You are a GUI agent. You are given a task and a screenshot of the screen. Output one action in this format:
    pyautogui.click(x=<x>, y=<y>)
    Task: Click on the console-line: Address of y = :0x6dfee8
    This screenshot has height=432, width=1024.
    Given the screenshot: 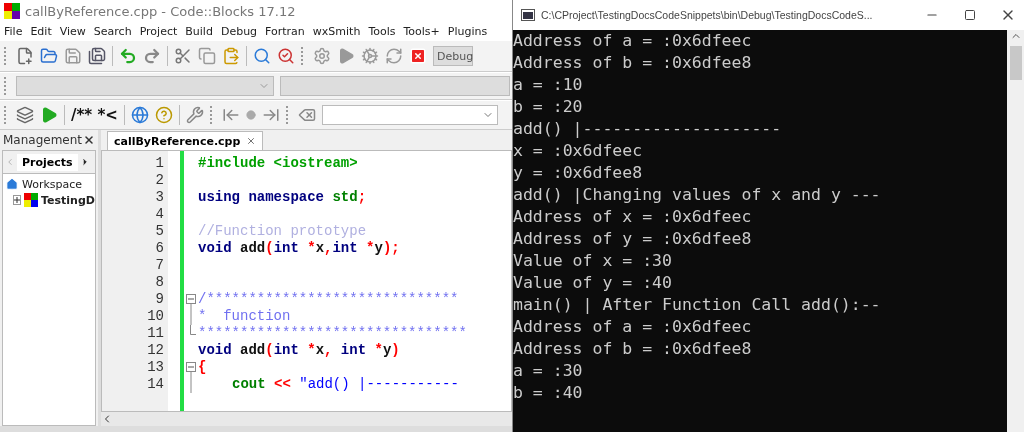 What is the action you would take?
    pyautogui.click(x=633, y=239)
    